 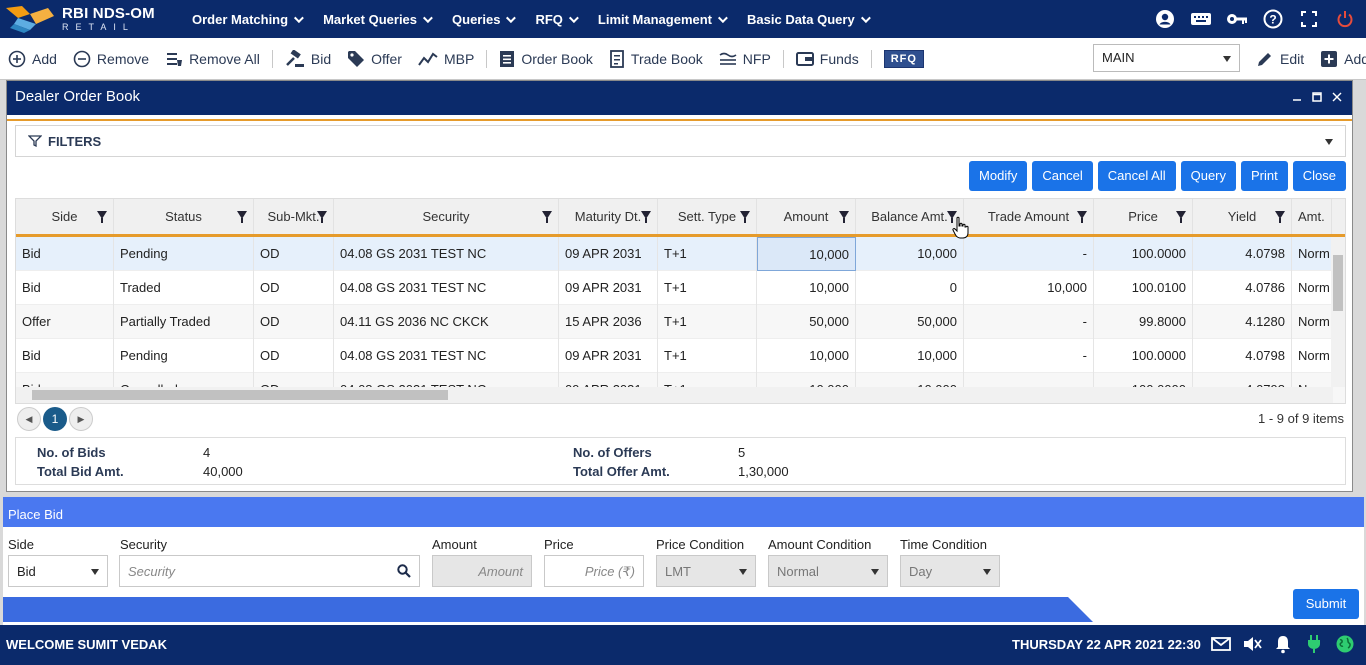 I want to click on add-right-button: Add, so click(x=1343, y=59).